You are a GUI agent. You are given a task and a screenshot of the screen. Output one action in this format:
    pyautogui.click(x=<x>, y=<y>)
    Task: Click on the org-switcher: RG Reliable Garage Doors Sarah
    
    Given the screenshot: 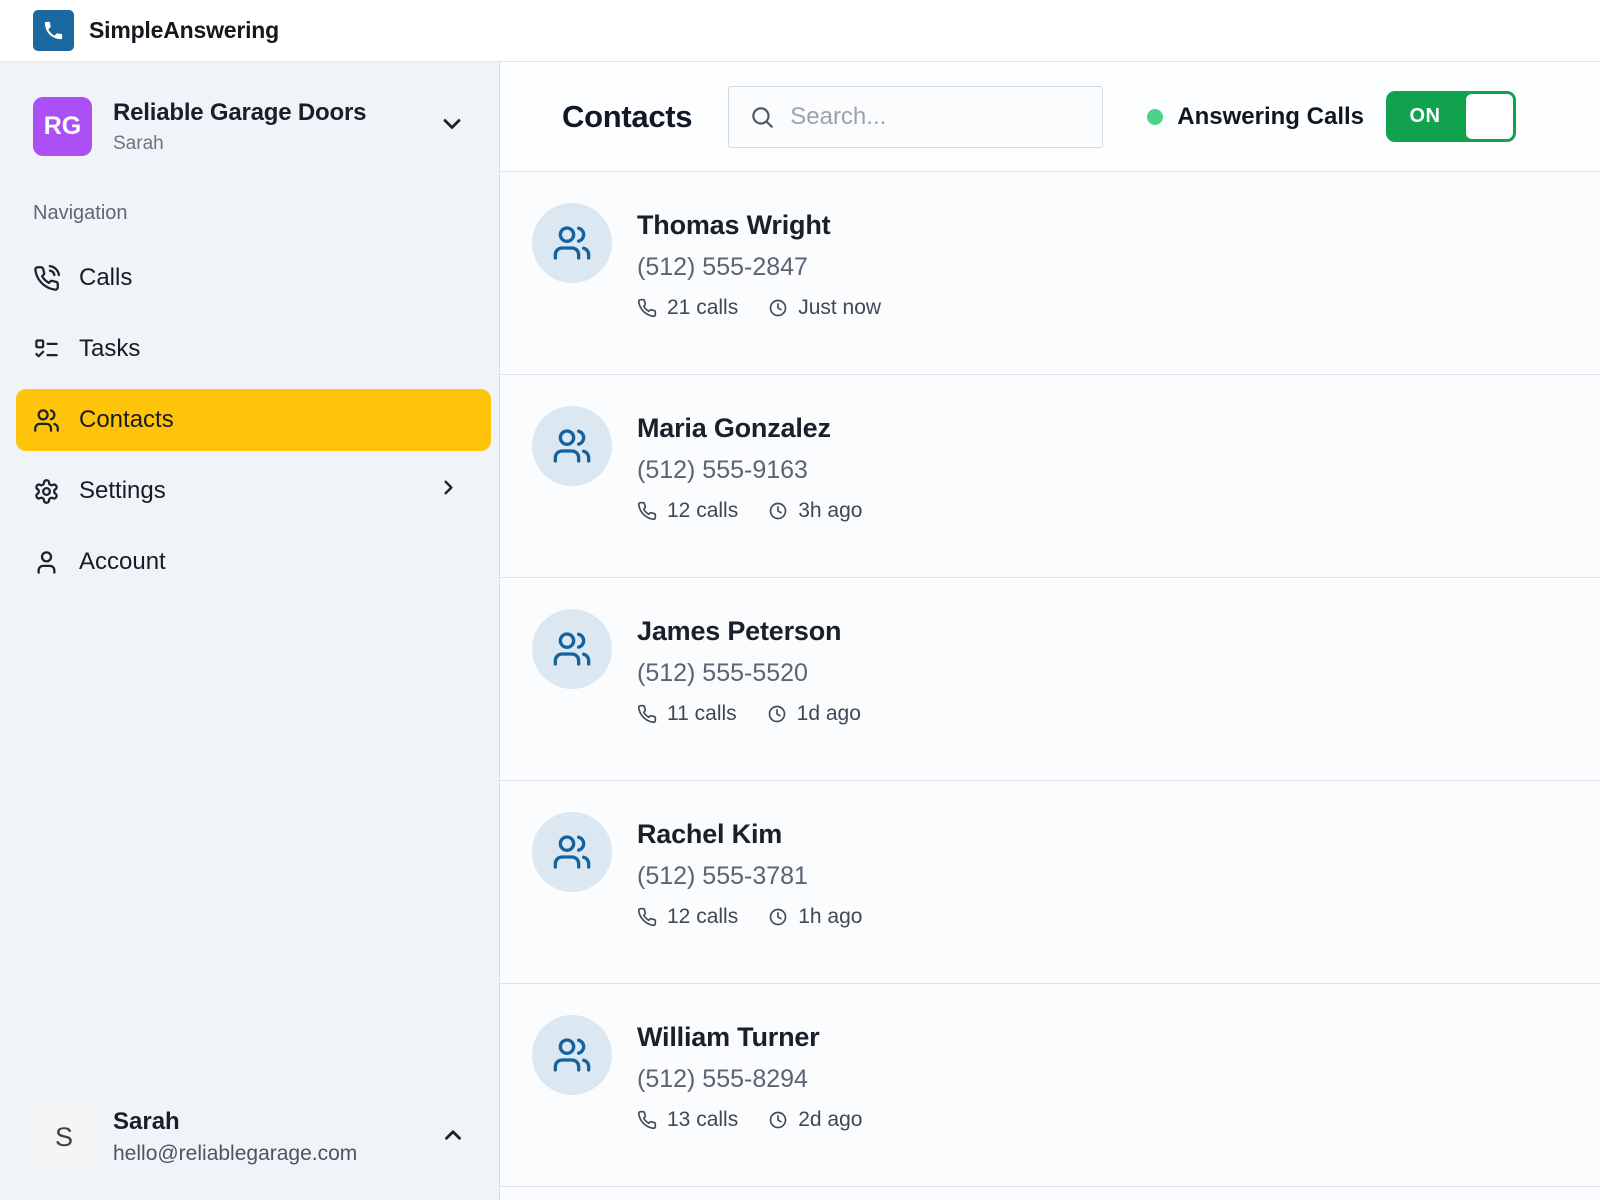 What is the action you would take?
    pyautogui.click(x=249, y=109)
    